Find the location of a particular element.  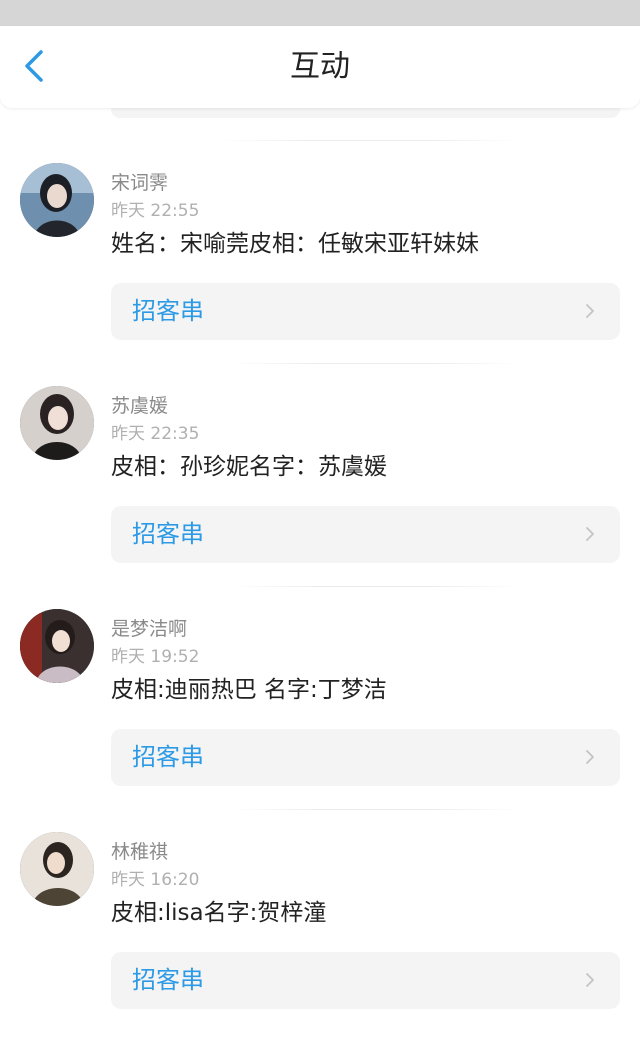

user-name: 林稚祺 is located at coordinates (139, 850).